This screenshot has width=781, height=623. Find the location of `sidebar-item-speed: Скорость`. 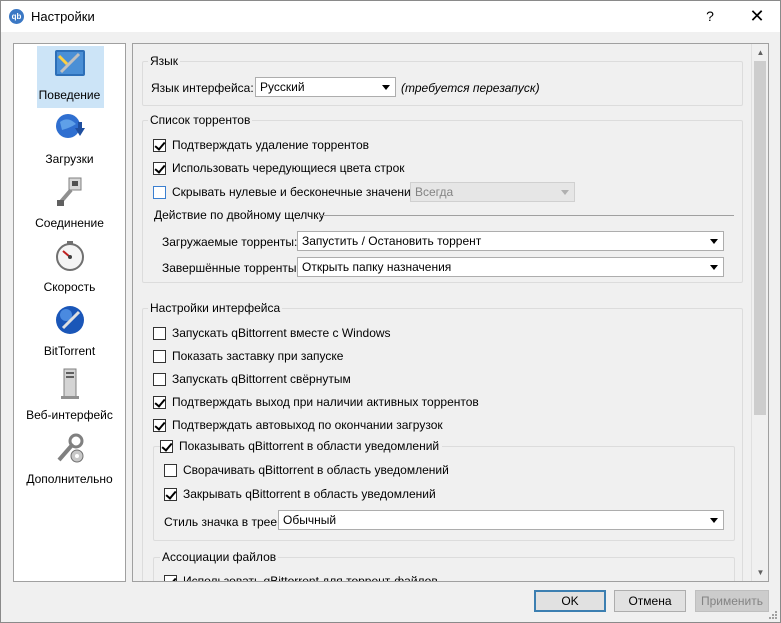

sidebar-item-speed: Скорость is located at coordinates (69, 268).